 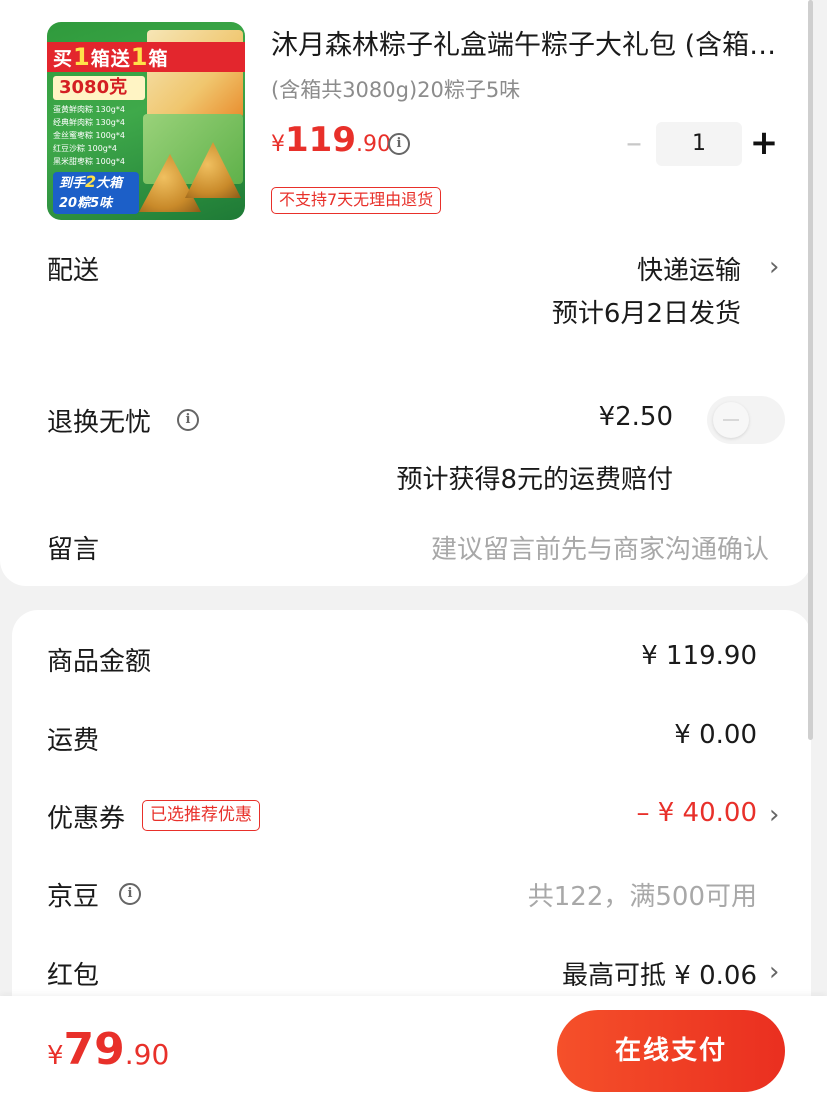 What do you see at coordinates (810, 370) in the screenshot?
I see `scrollbar` at bounding box center [810, 370].